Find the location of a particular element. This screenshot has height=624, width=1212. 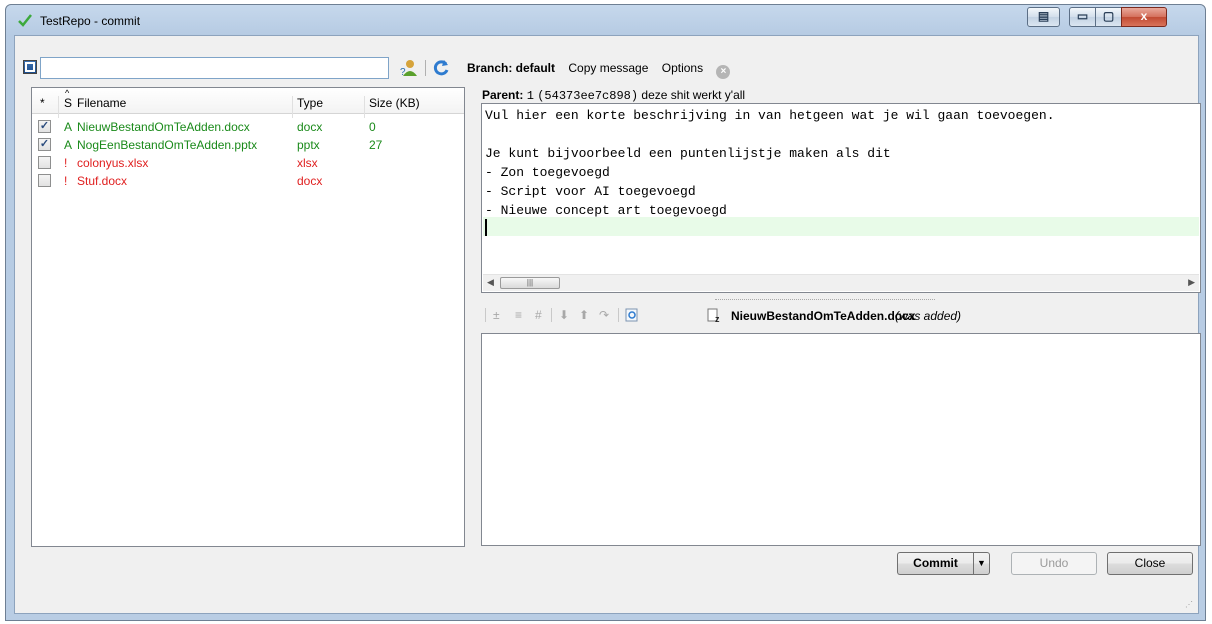

commit-button: Commit is located at coordinates (935, 563).